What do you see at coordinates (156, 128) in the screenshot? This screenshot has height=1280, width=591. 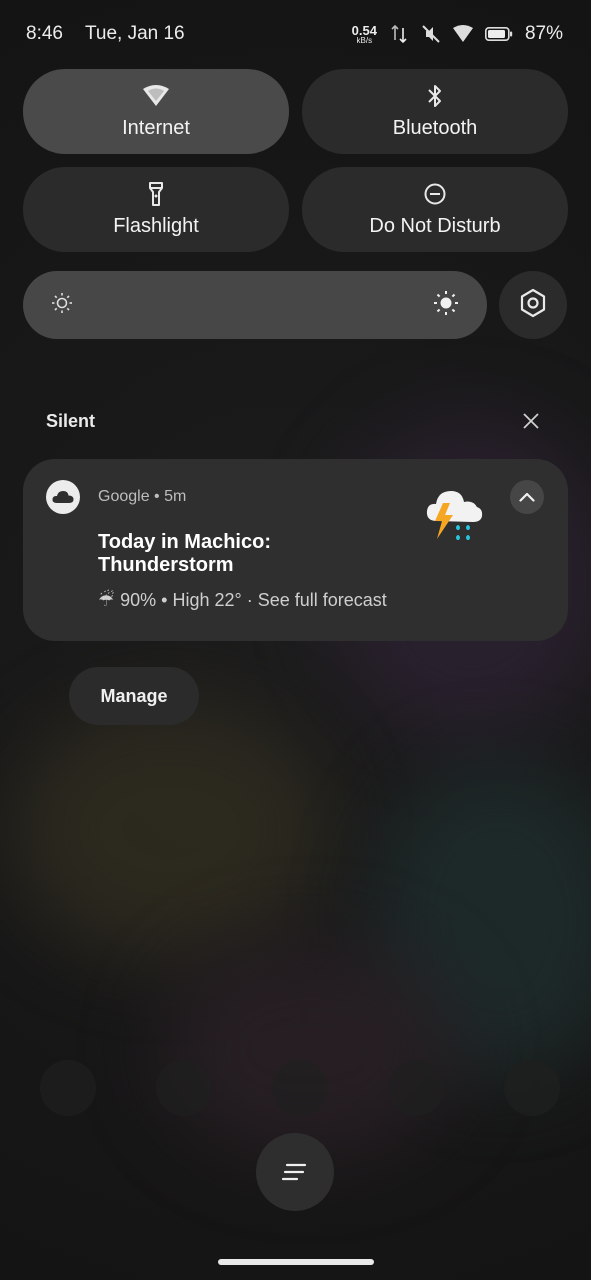 I see `tile-label: Internet` at bounding box center [156, 128].